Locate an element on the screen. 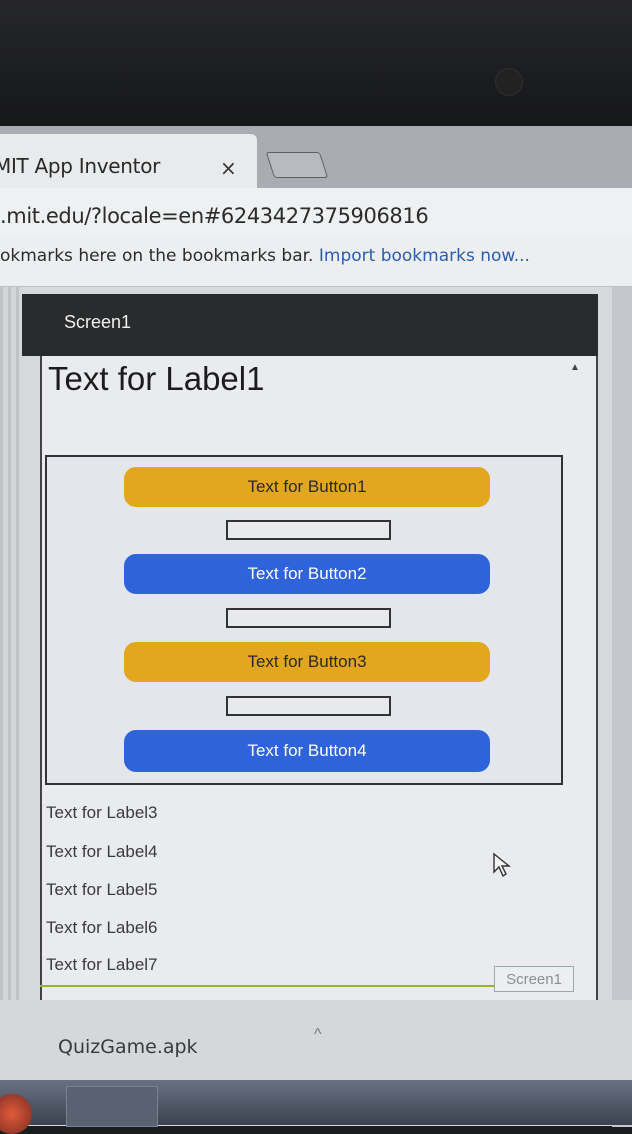 This screenshot has width=632, height=1134. selection-line is located at coordinates (267, 986).